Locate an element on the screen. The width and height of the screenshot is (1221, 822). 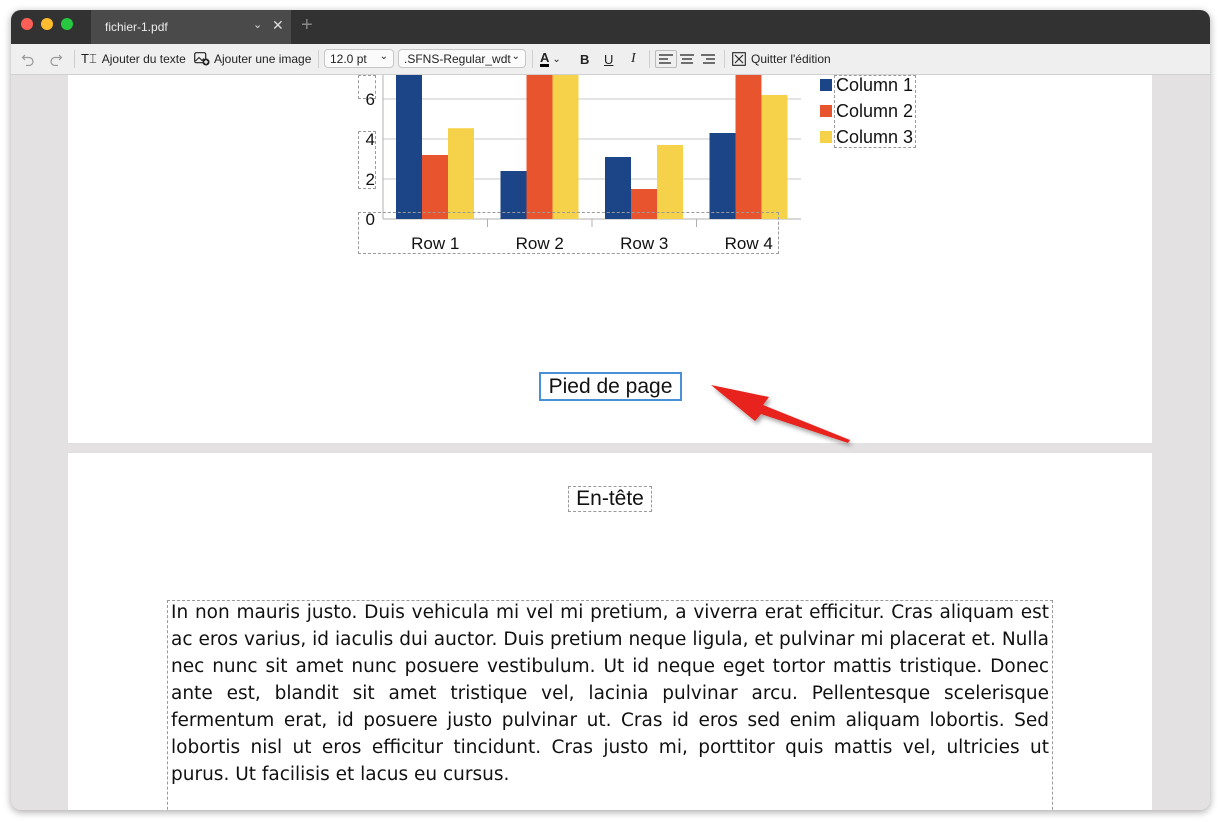
image-plus-icon is located at coordinates (202, 59).